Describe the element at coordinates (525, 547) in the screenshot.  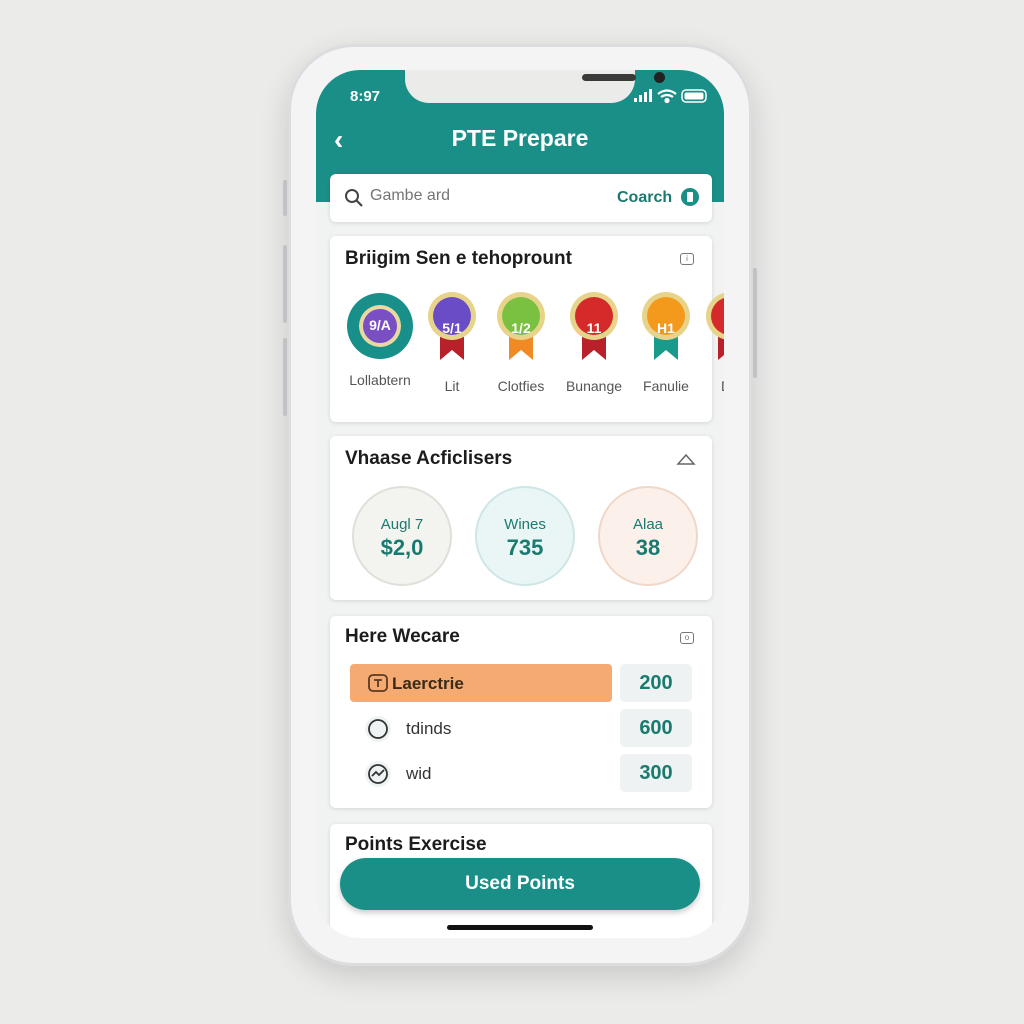
I see `stat-value: 735` at that location.